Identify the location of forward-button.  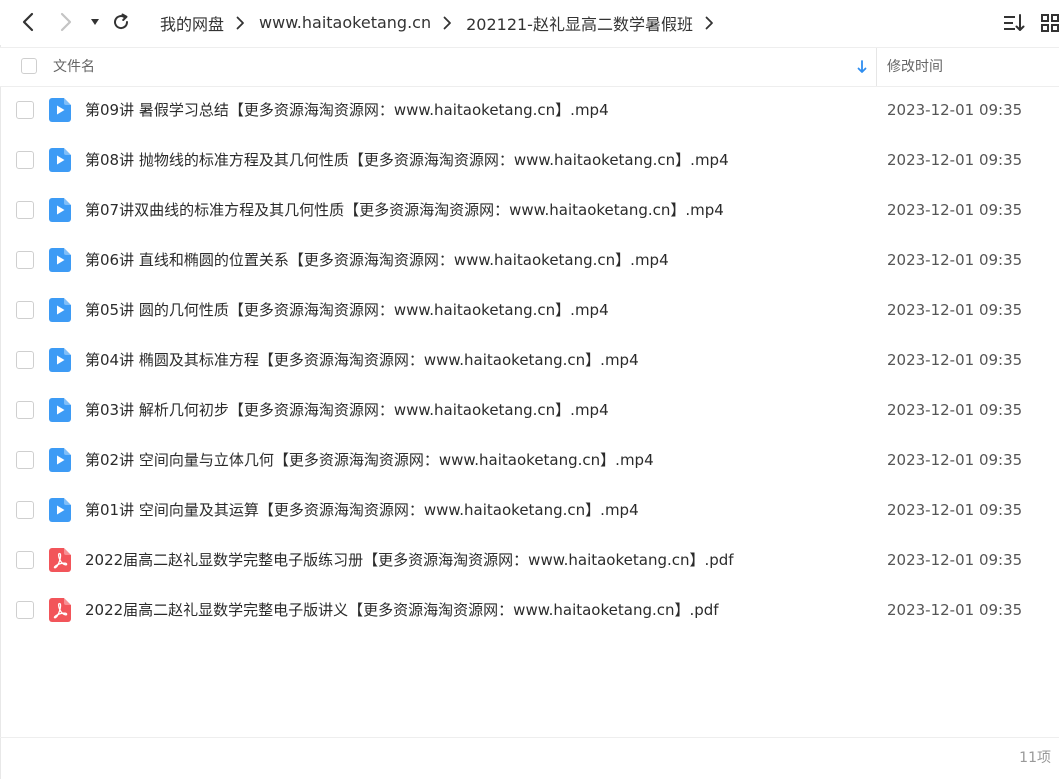
(66, 22).